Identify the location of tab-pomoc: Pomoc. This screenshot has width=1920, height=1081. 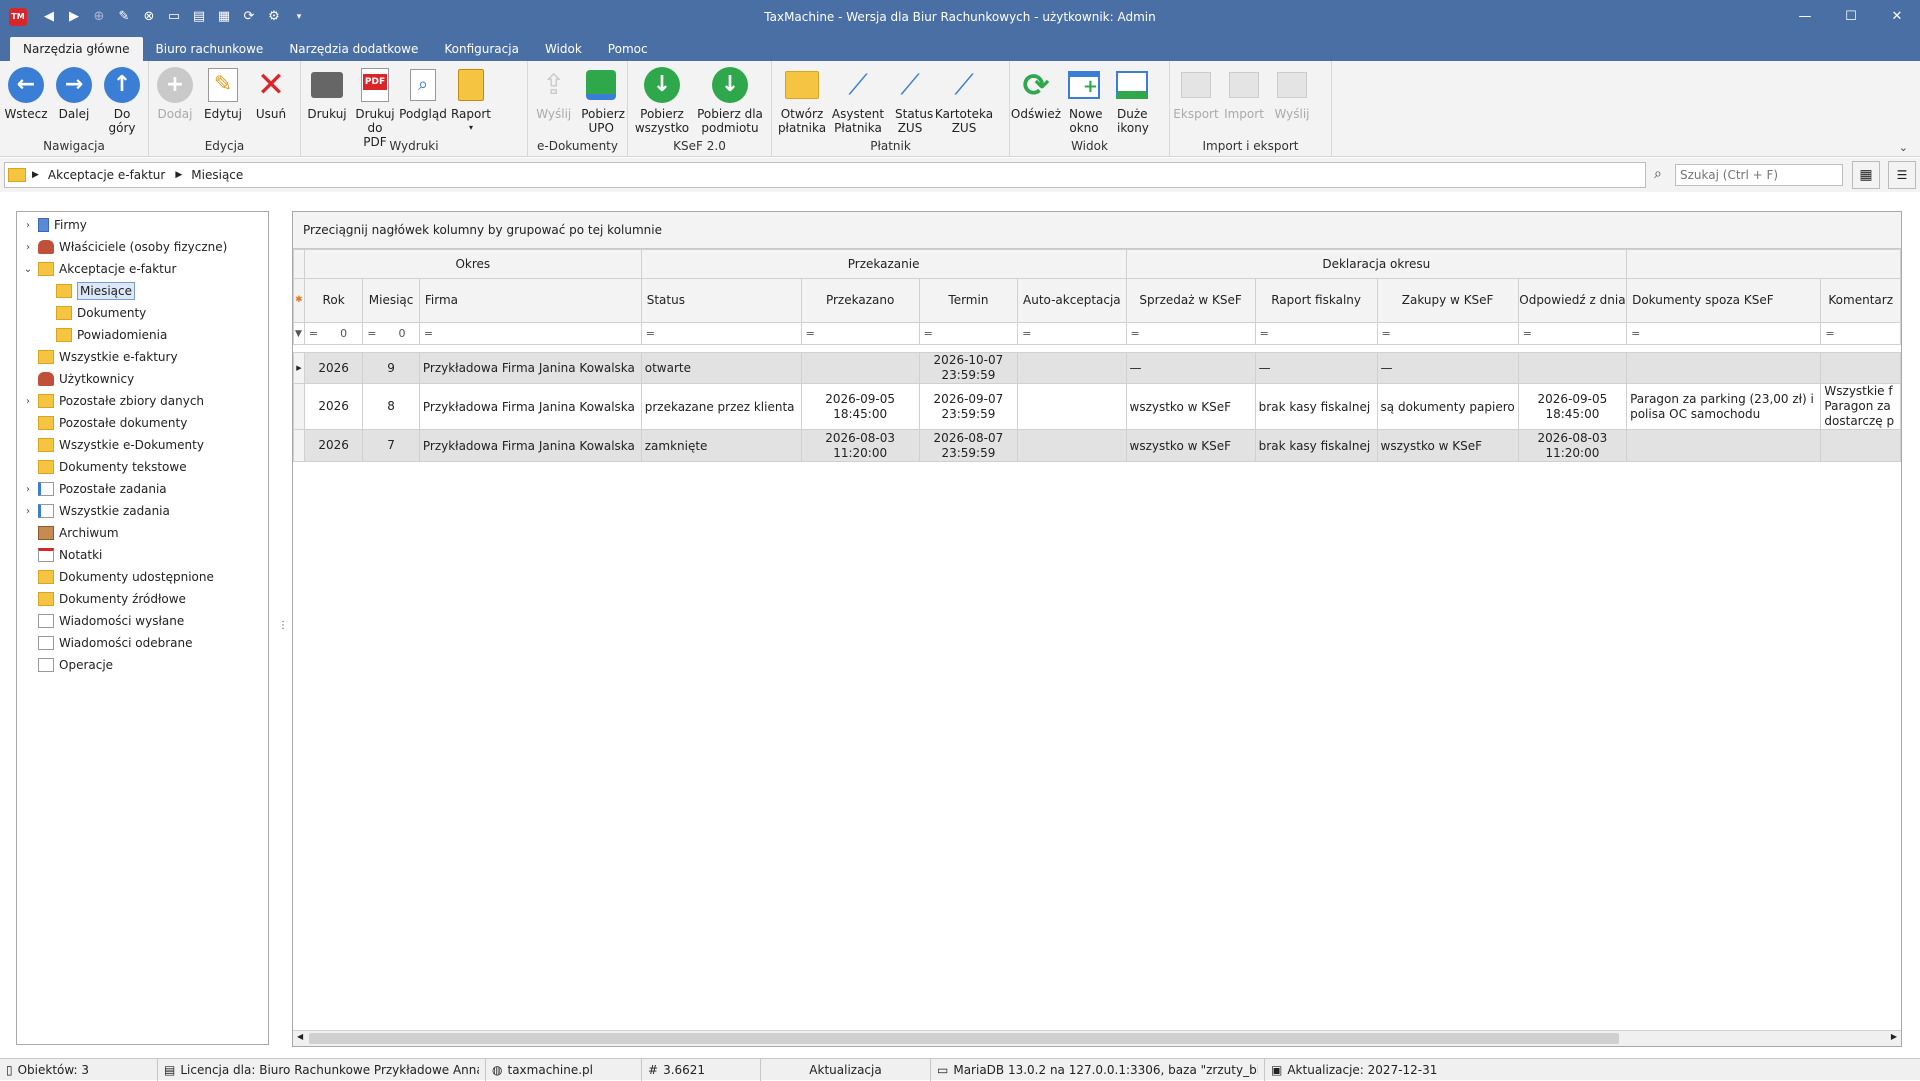
(628, 49).